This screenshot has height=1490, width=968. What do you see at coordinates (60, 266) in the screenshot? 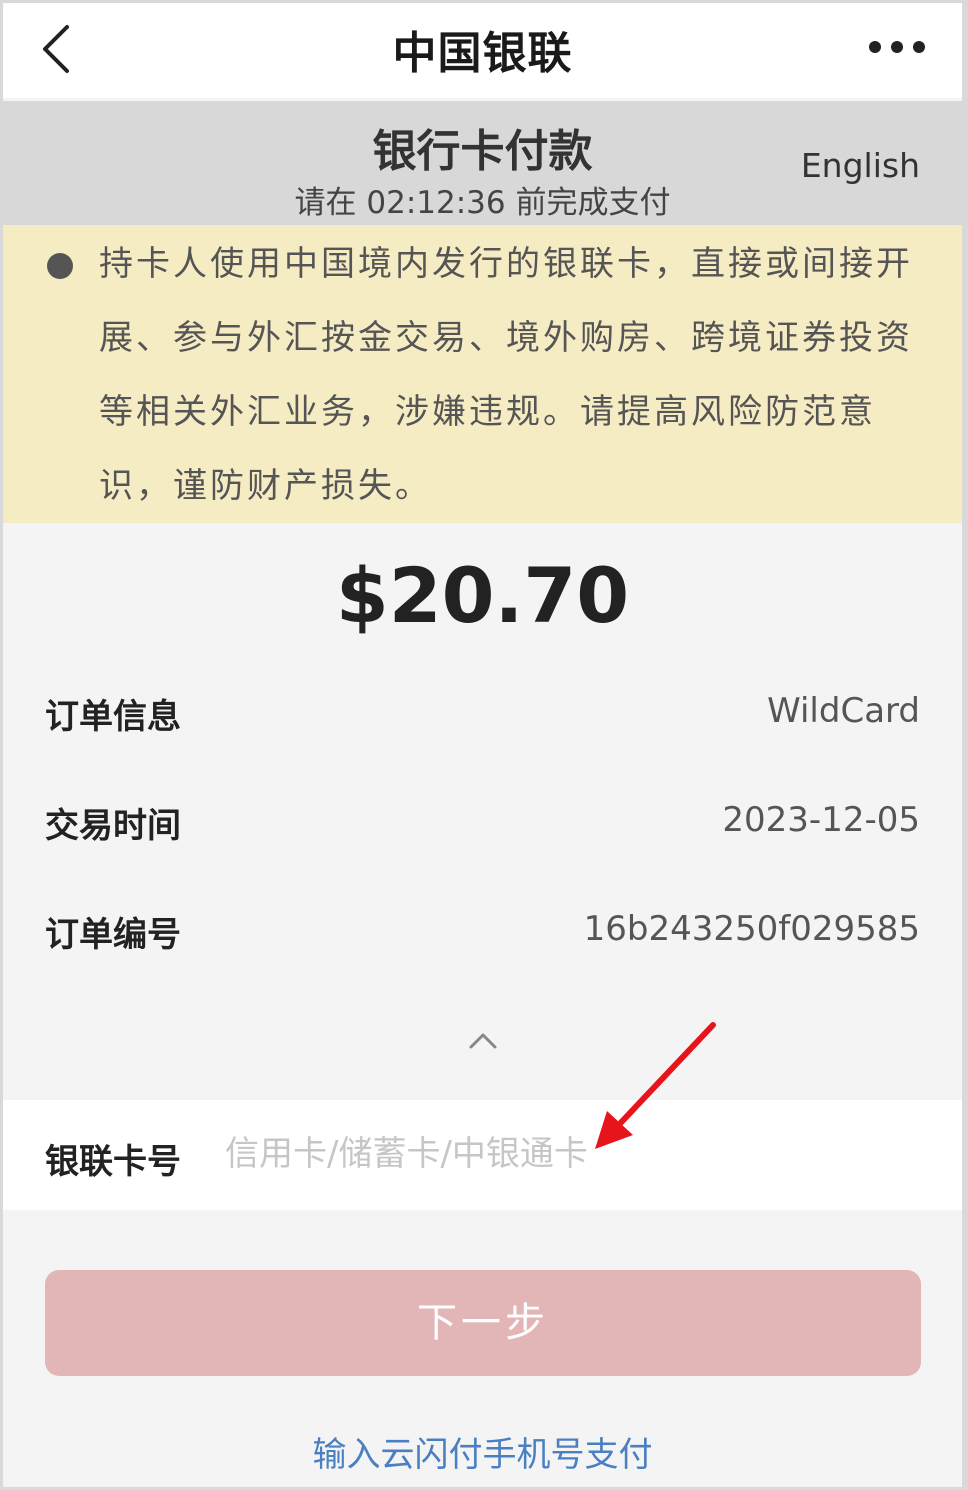
I see `bullet-dot-icon` at bounding box center [60, 266].